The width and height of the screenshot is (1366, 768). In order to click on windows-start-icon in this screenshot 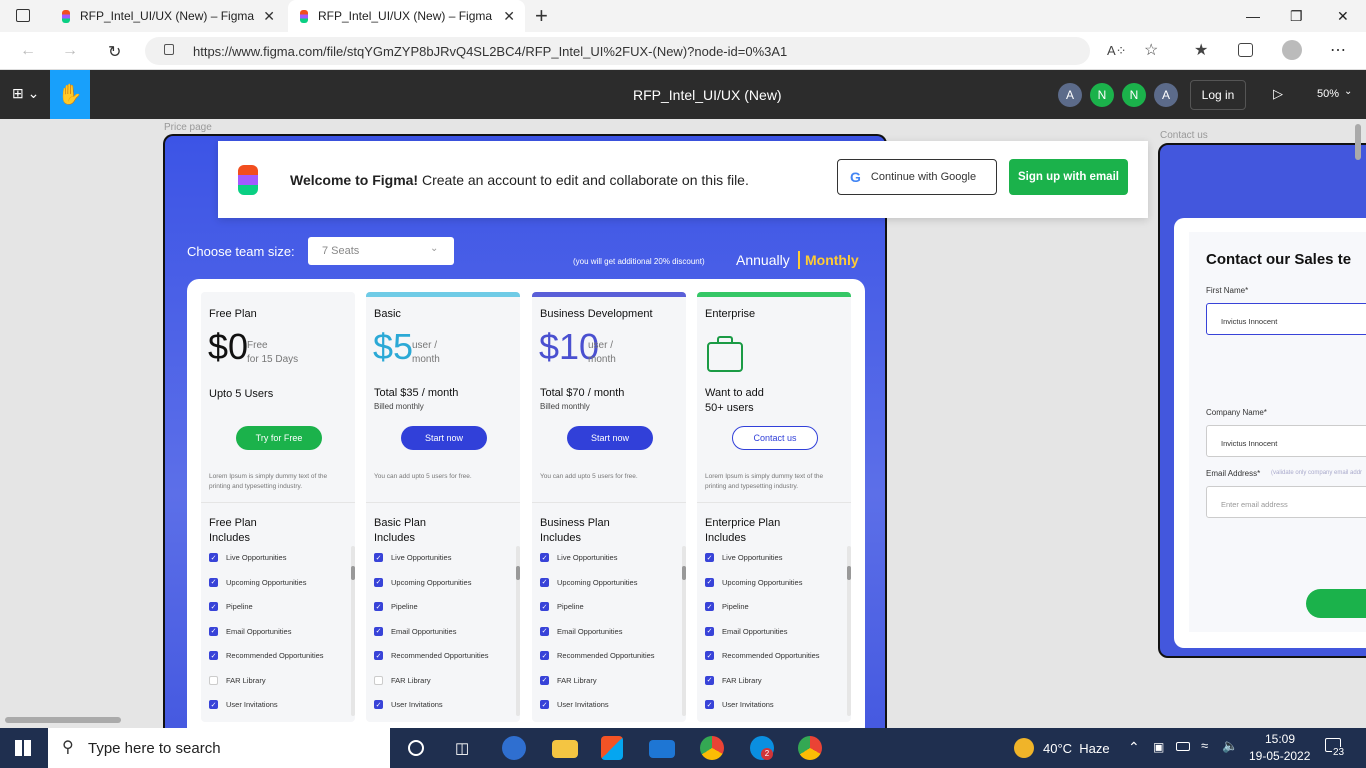, I will do `click(23, 748)`.